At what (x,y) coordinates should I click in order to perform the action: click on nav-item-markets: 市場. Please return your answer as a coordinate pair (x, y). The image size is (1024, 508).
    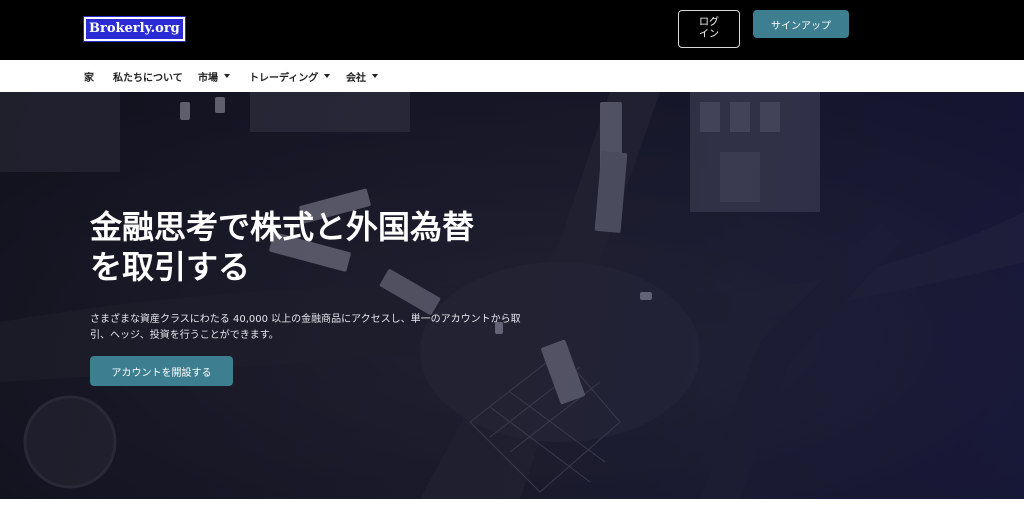
    Looking at the image, I should click on (214, 76).